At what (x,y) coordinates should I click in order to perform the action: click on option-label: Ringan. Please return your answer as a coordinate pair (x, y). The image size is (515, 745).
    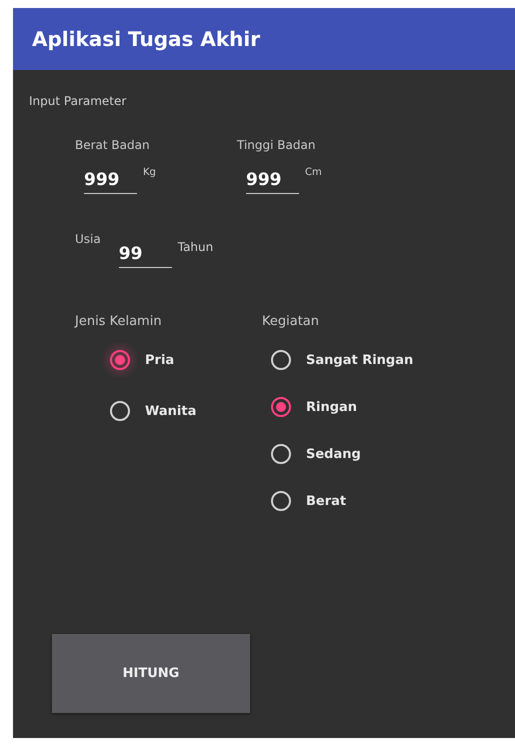
    Looking at the image, I should click on (332, 407).